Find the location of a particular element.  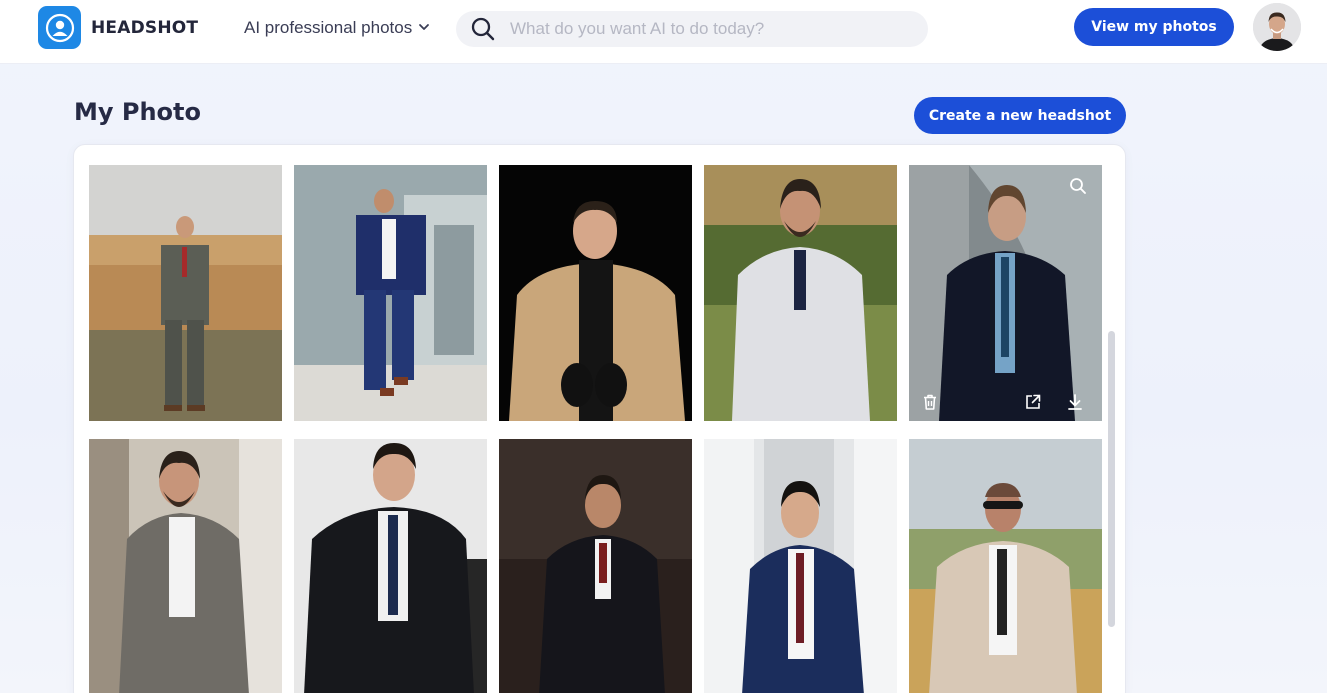

photo-thumbnail-hovered is located at coordinates (1005, 293).